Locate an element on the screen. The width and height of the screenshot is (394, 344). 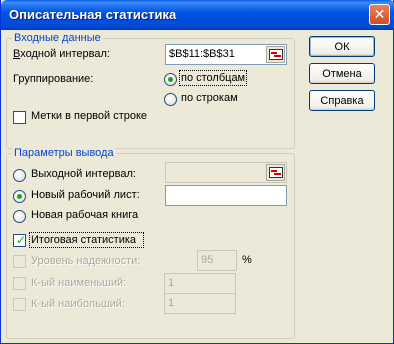
checkmark-icon: ✓ is located at coordinates (21, 240).